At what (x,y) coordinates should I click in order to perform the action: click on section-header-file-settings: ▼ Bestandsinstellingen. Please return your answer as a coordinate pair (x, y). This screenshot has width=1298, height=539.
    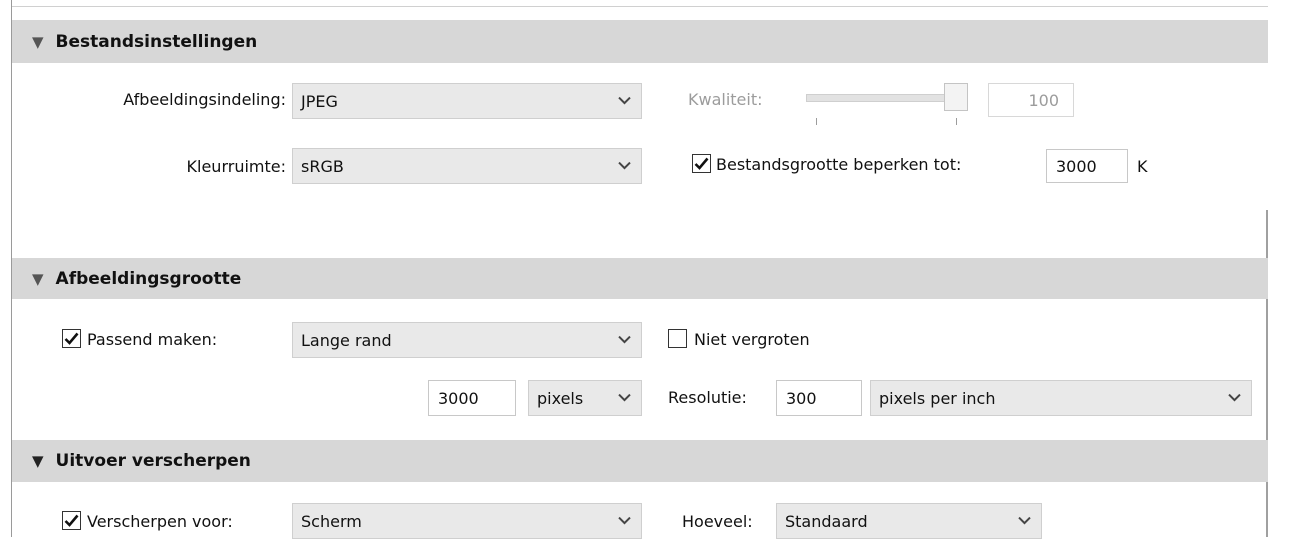
    Looking at the image, I should click on (640, 41).